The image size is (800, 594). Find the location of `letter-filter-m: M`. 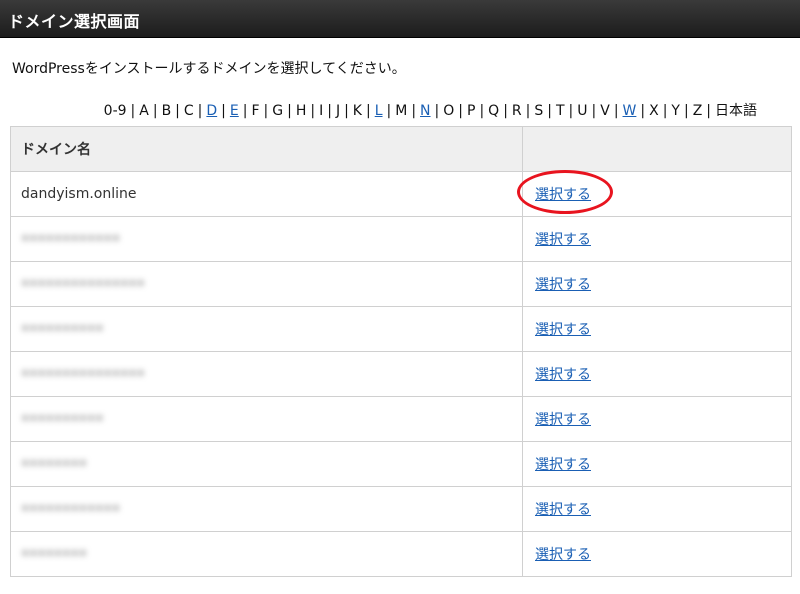

letter-filter-m: M is located at coordinates (401, 111).